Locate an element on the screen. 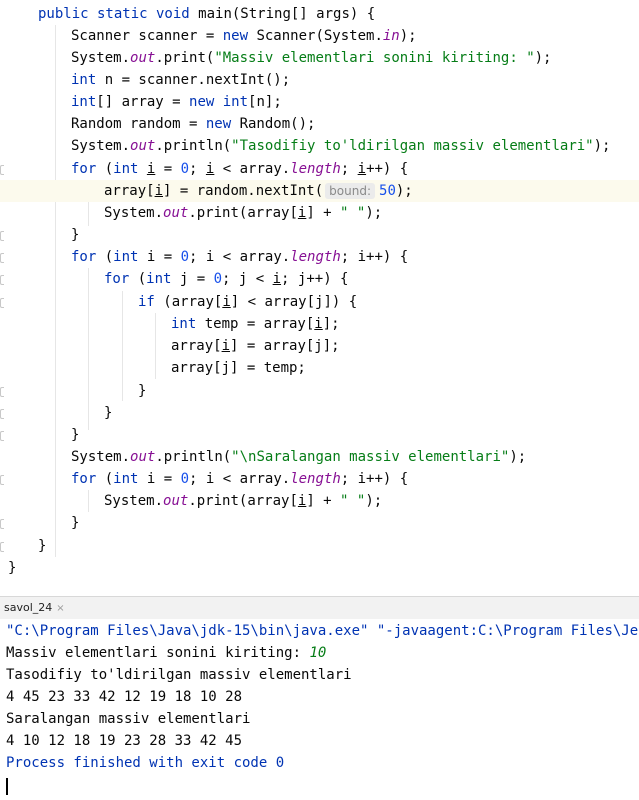  code-token: array[ is located at coordinates (129, 191).